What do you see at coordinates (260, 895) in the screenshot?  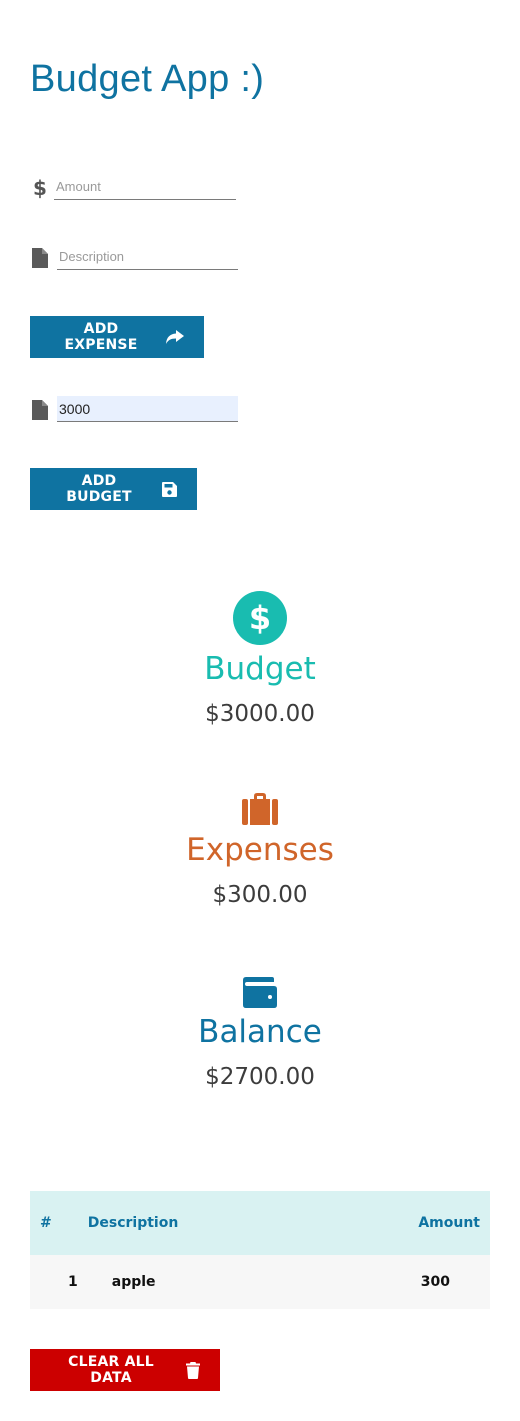 I see `expenses-value: $300.00` at bounding box center [260, 895].